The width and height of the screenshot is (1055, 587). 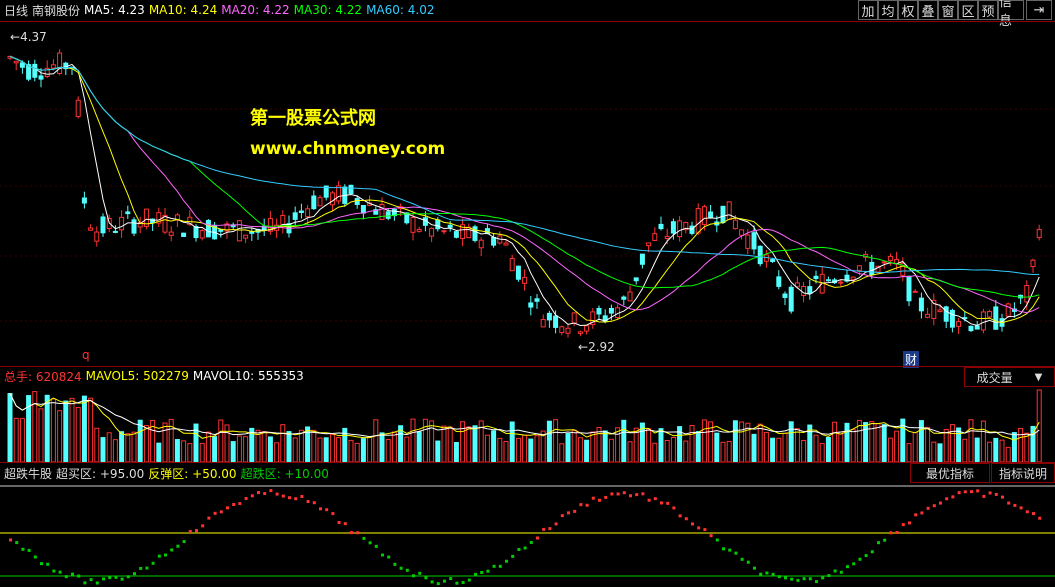 I want to click on indicator-help-button: 指标说明, so click(x=1023, y=473).